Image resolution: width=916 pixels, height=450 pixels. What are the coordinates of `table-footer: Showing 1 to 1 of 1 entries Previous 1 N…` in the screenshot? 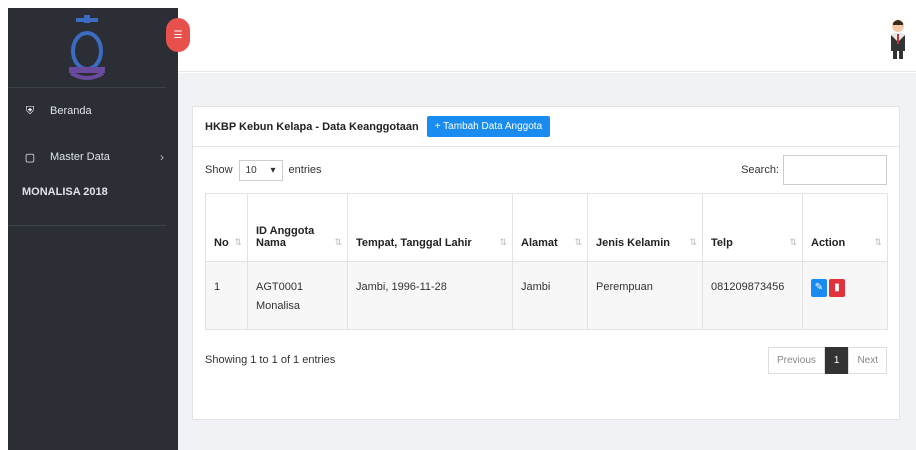 It's located at (546, 360).